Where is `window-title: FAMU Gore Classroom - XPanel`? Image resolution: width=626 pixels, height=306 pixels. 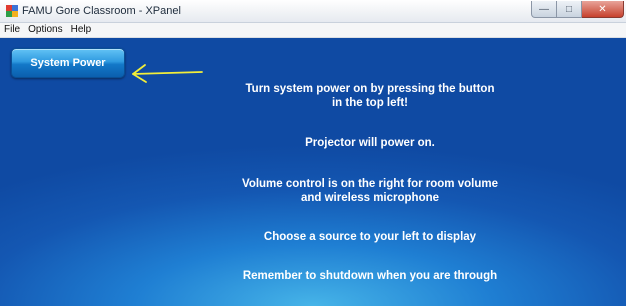
window-title: FAMU Gore Classroom - XPanel is located at coordinates (101, 11).